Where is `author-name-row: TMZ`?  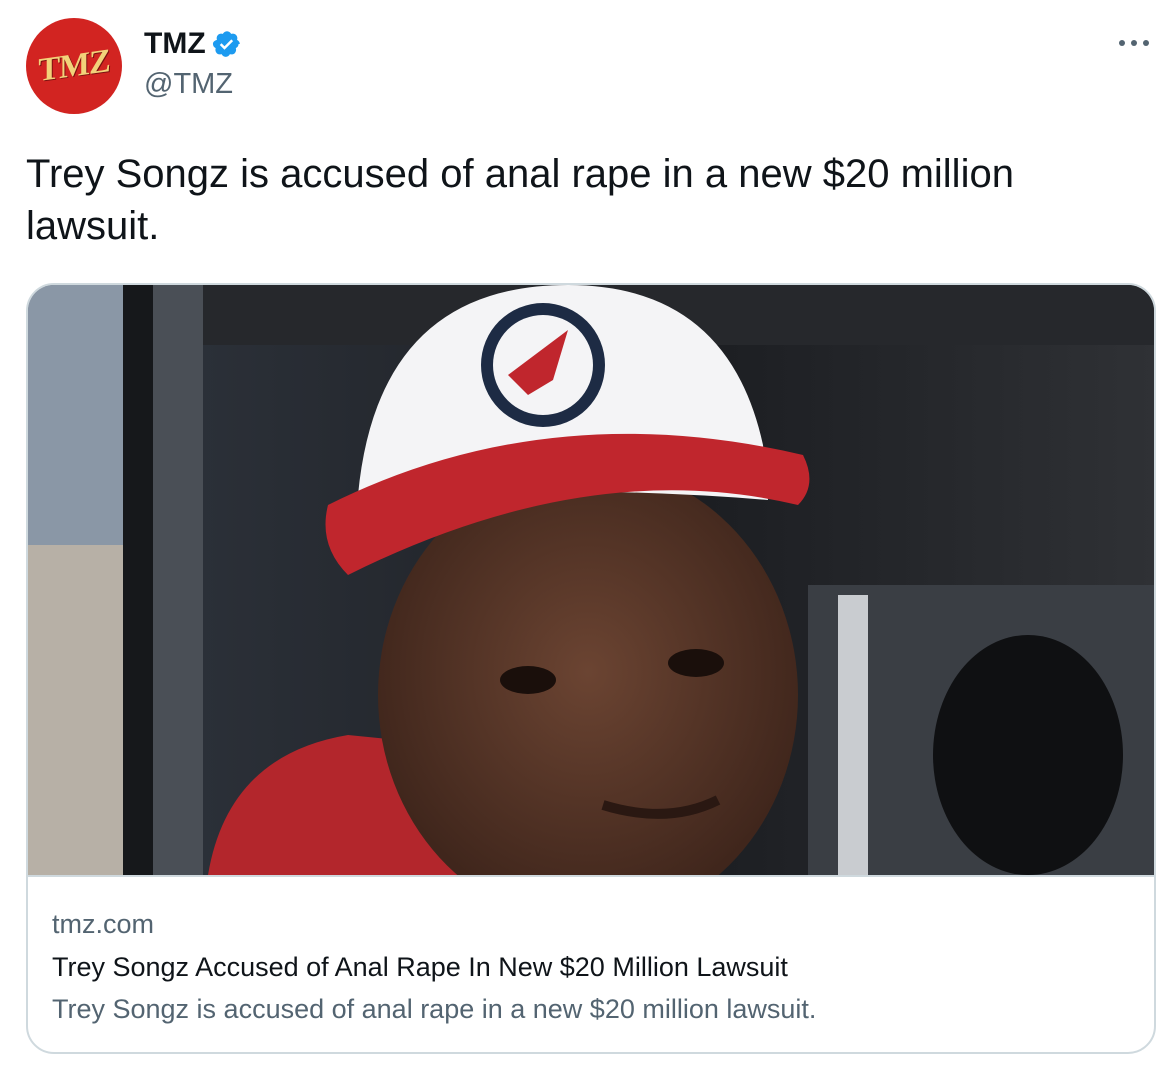
author-name-row: TMZ is located at coordinates (193, 44).